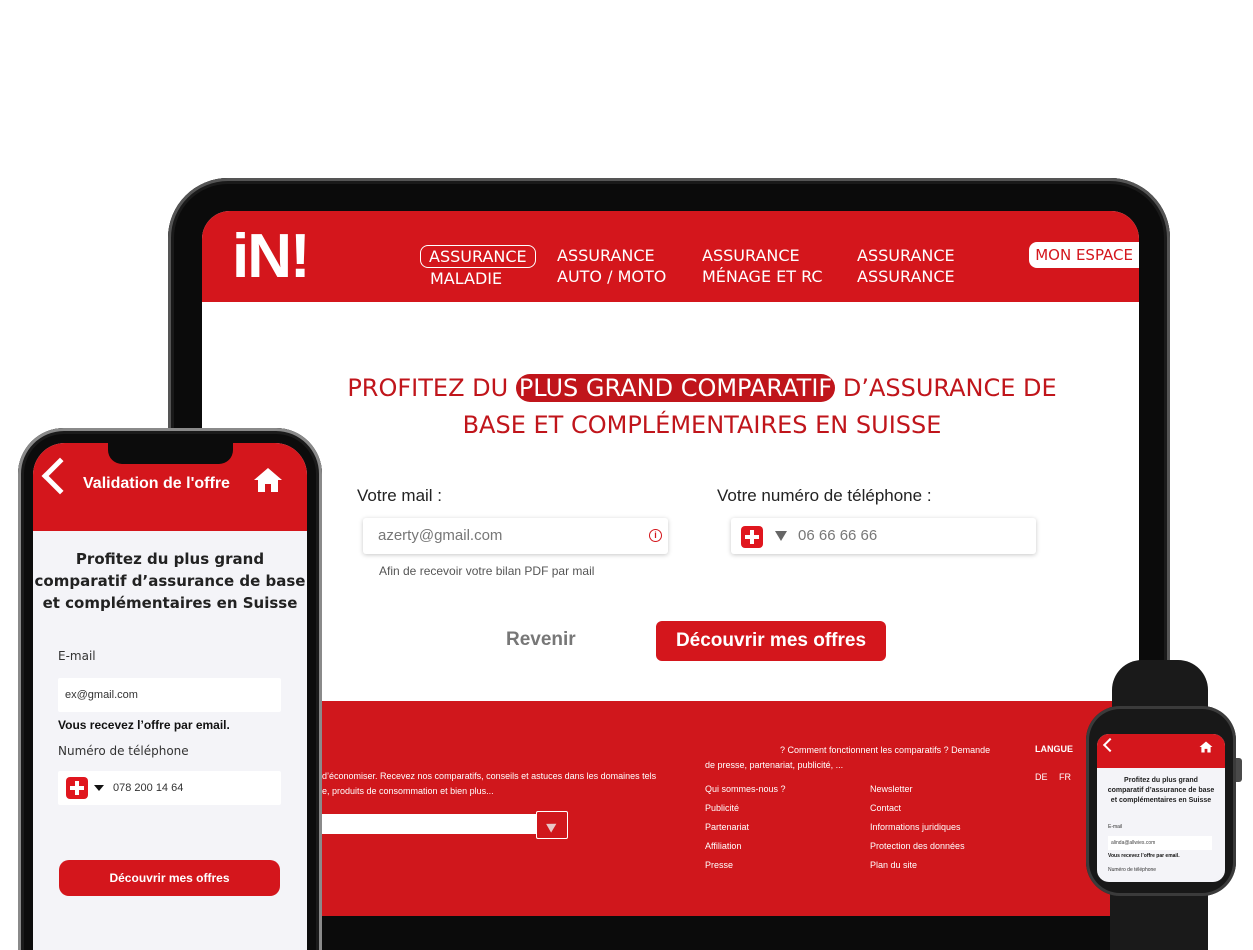  I want to click on watch-email-field: alinda@allwies.com, so click(1160, 843).